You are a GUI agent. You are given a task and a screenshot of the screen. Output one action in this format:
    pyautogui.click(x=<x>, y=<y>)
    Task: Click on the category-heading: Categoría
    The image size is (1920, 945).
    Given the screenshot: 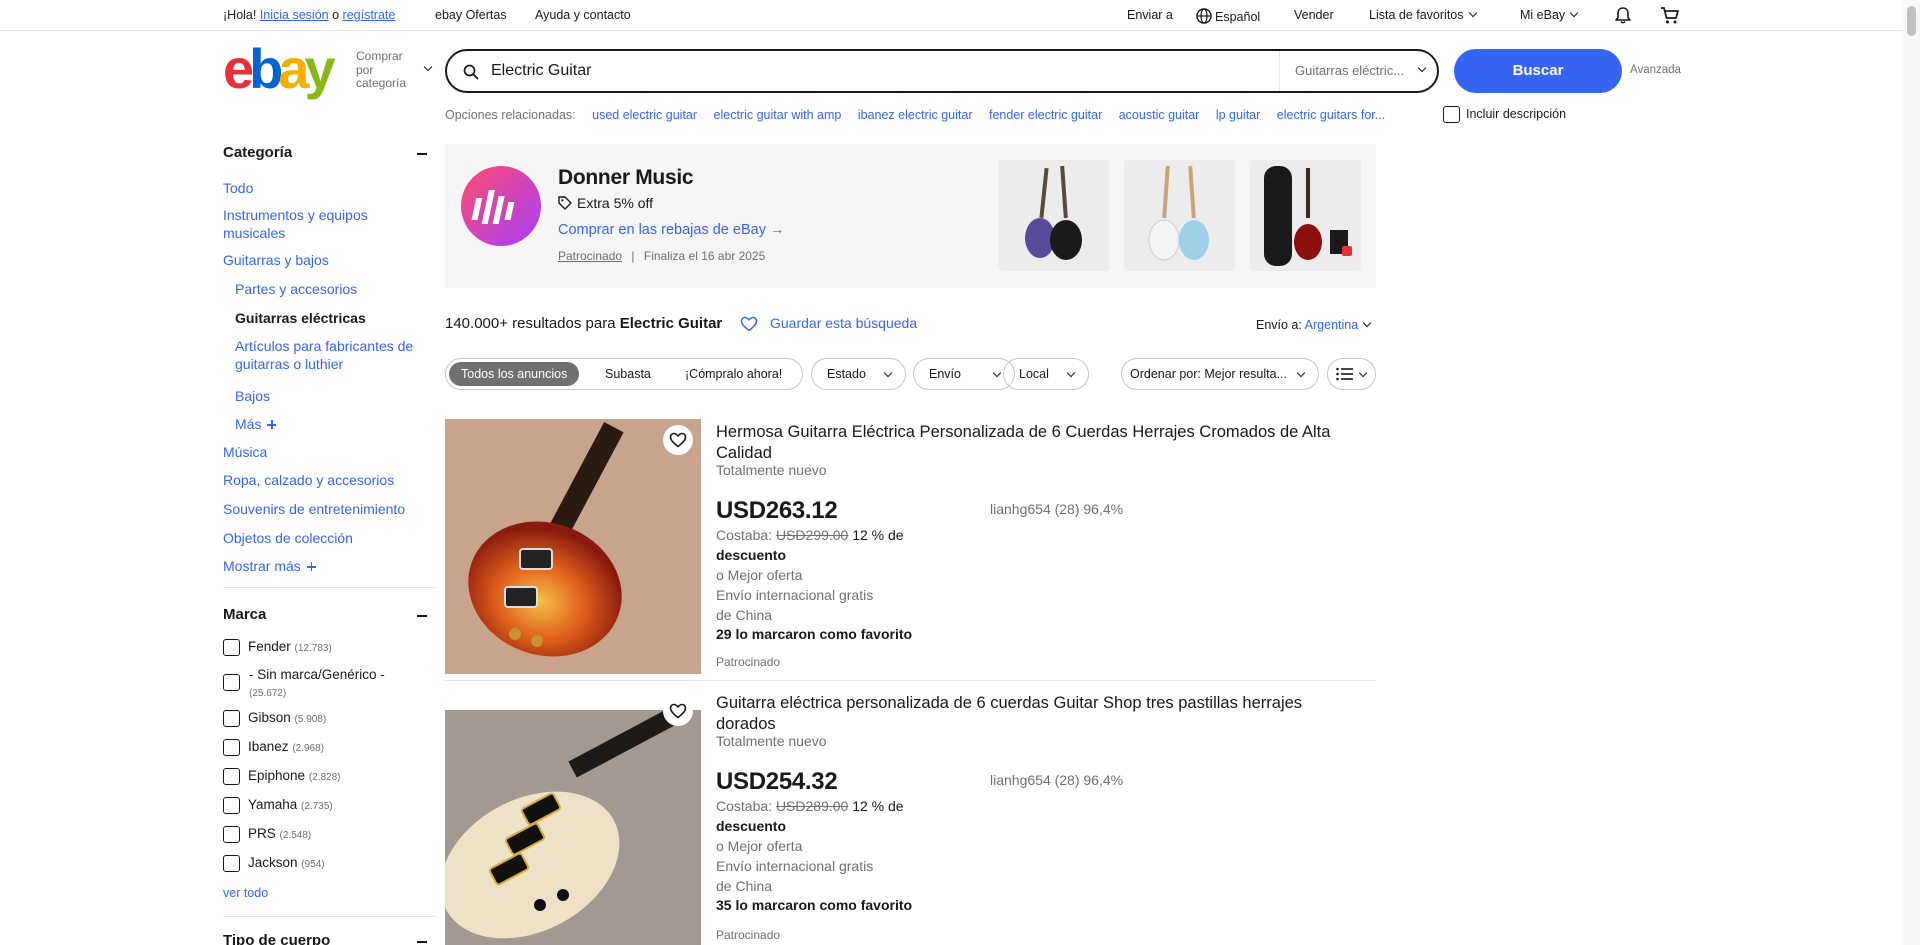 What is the action you would take?
    pyautogui.click(x=329, y=154)
    